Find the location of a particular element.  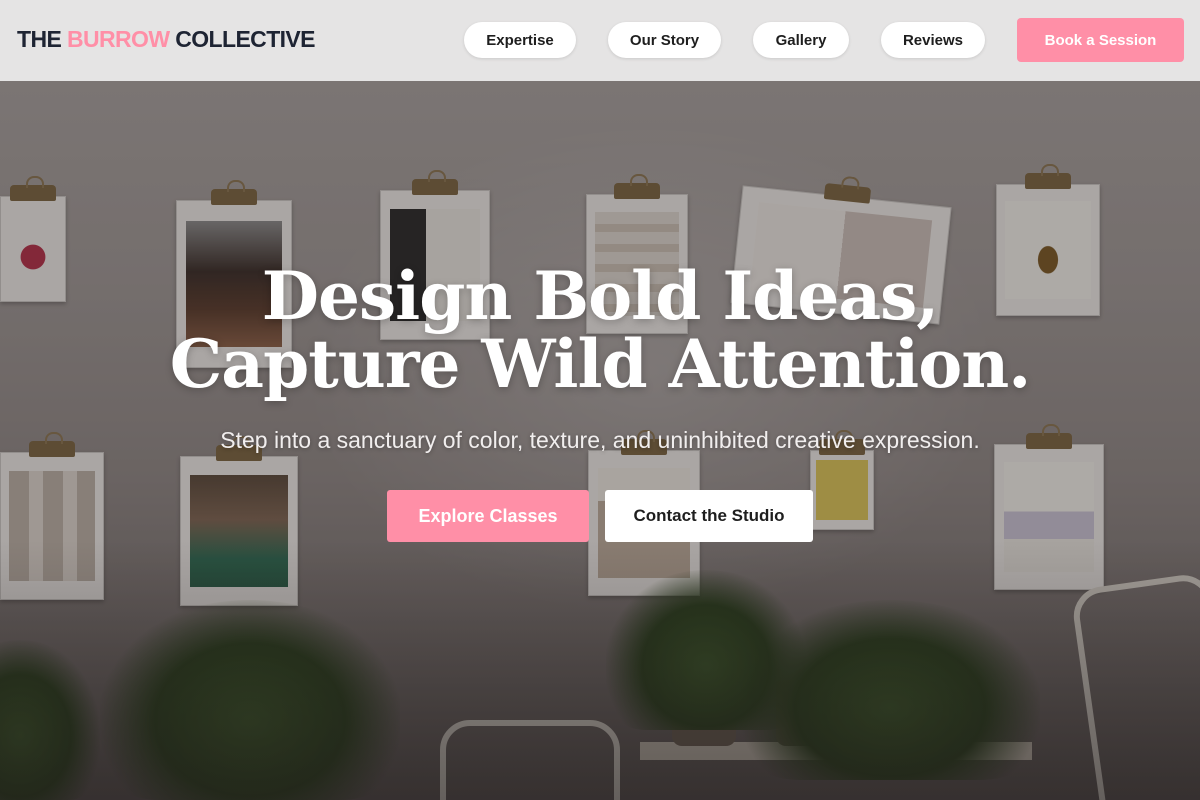

brand-logo: THE BURROW COLLECTIVE is located at coordinates (166, 39).